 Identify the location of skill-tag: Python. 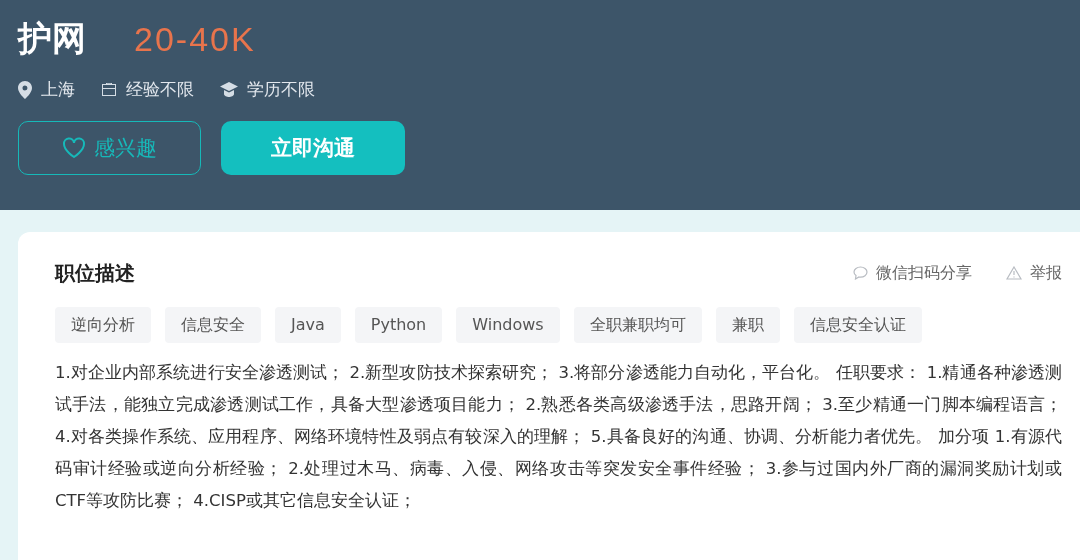
(398, 325).